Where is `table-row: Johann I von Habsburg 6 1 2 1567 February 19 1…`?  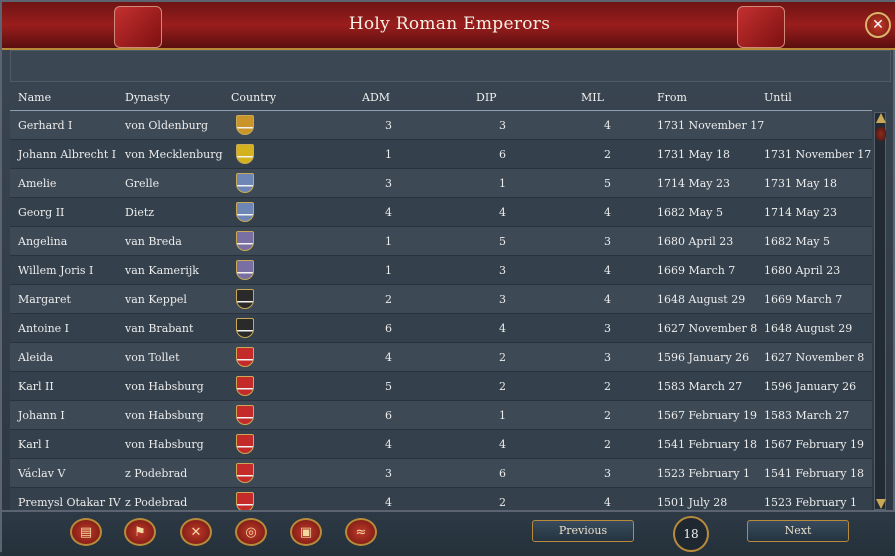 table-row: Johann I von Habsburg 6 1 2 1567 February 19 1… is located at coordinates (441, 415).